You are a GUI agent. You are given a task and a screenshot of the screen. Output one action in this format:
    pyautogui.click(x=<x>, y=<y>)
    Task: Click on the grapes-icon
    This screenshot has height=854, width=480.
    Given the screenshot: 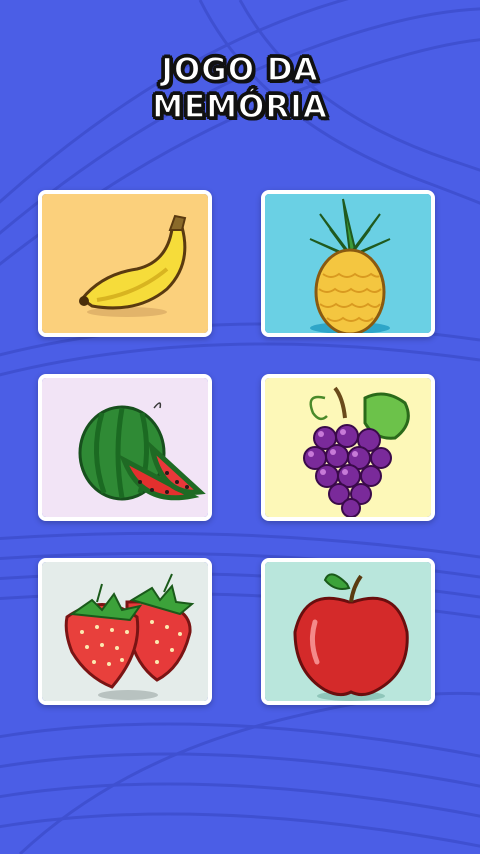 What is the action you would take?
    pyautogui.click(x=348, y=447)
    